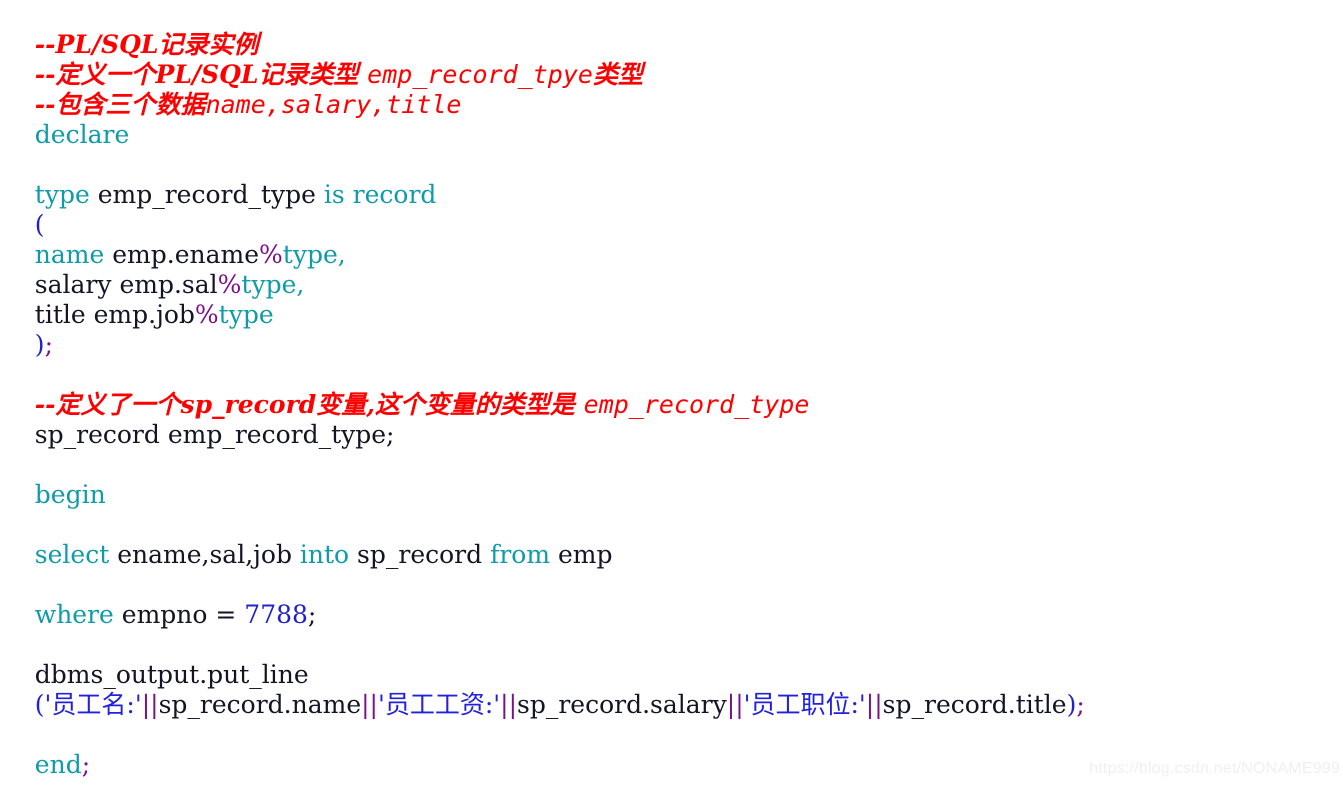 This screenshot has height=810, width=1343. What do you see at coordinates (201, 74) in the screenshot?
I see `comment-part-cjk-a: --定义一个PL/SQL记录类型` at bounding box center [201, 74].